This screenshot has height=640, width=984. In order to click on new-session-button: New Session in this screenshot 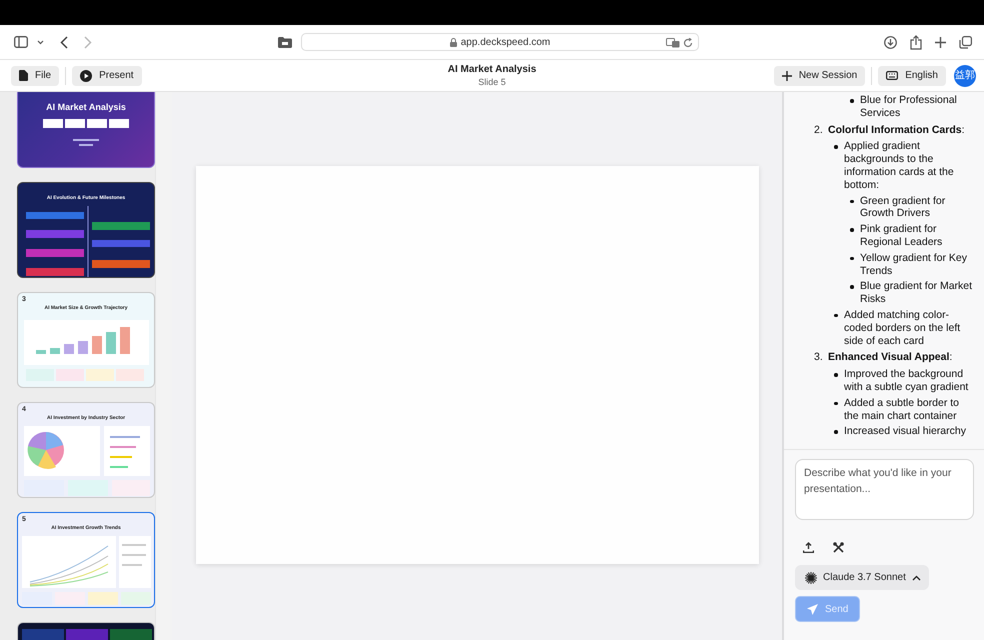, I will do `click(820, 76)`.